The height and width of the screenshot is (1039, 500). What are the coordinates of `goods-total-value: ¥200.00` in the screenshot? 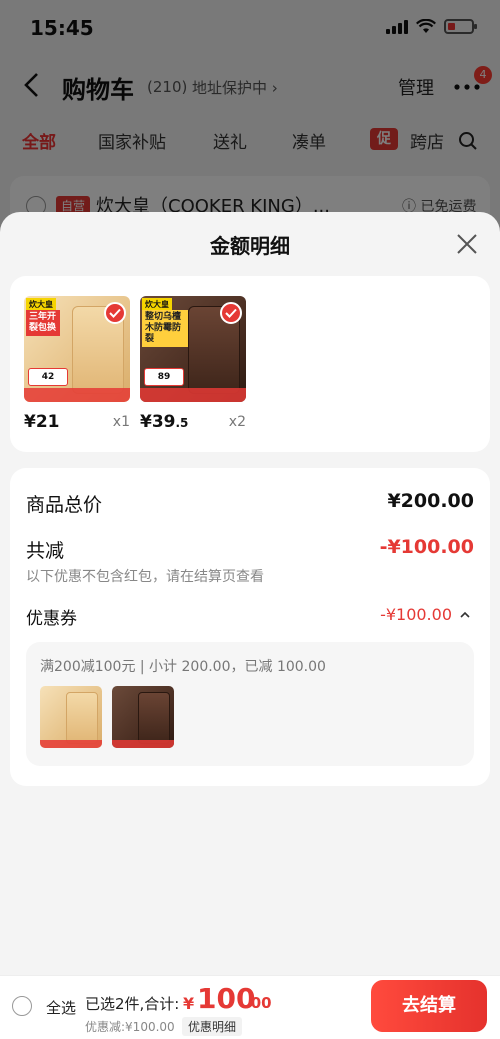 It's located at (430, 501).